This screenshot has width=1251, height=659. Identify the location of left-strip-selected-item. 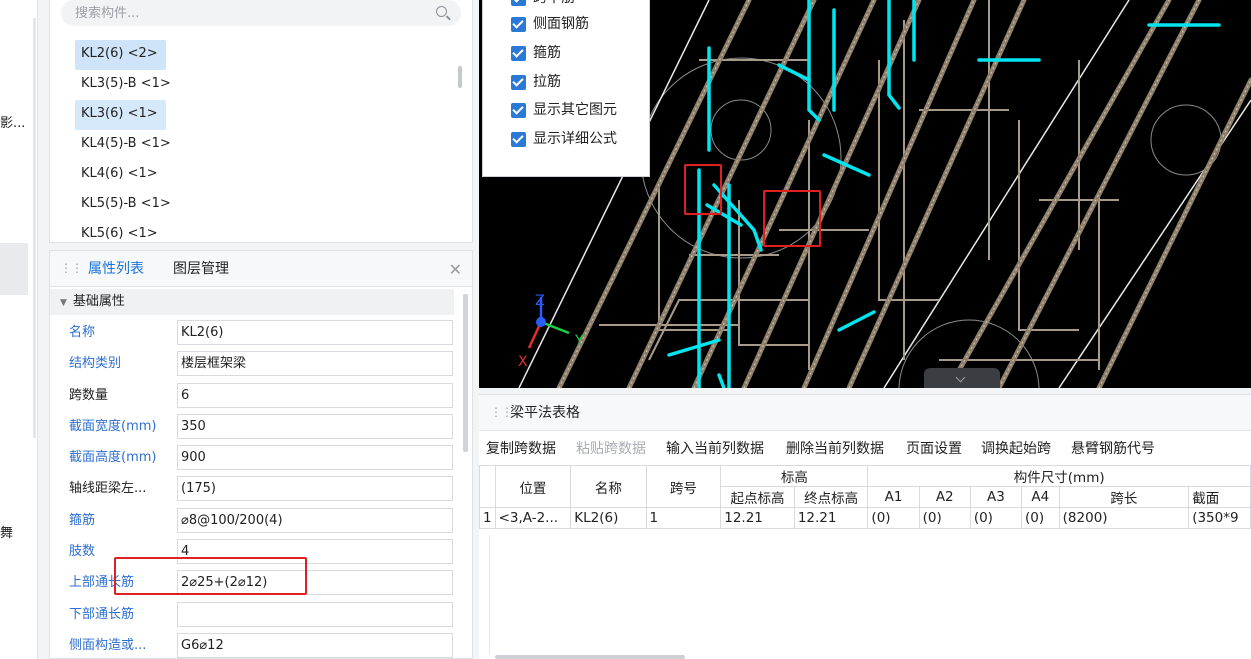
(14, 269).